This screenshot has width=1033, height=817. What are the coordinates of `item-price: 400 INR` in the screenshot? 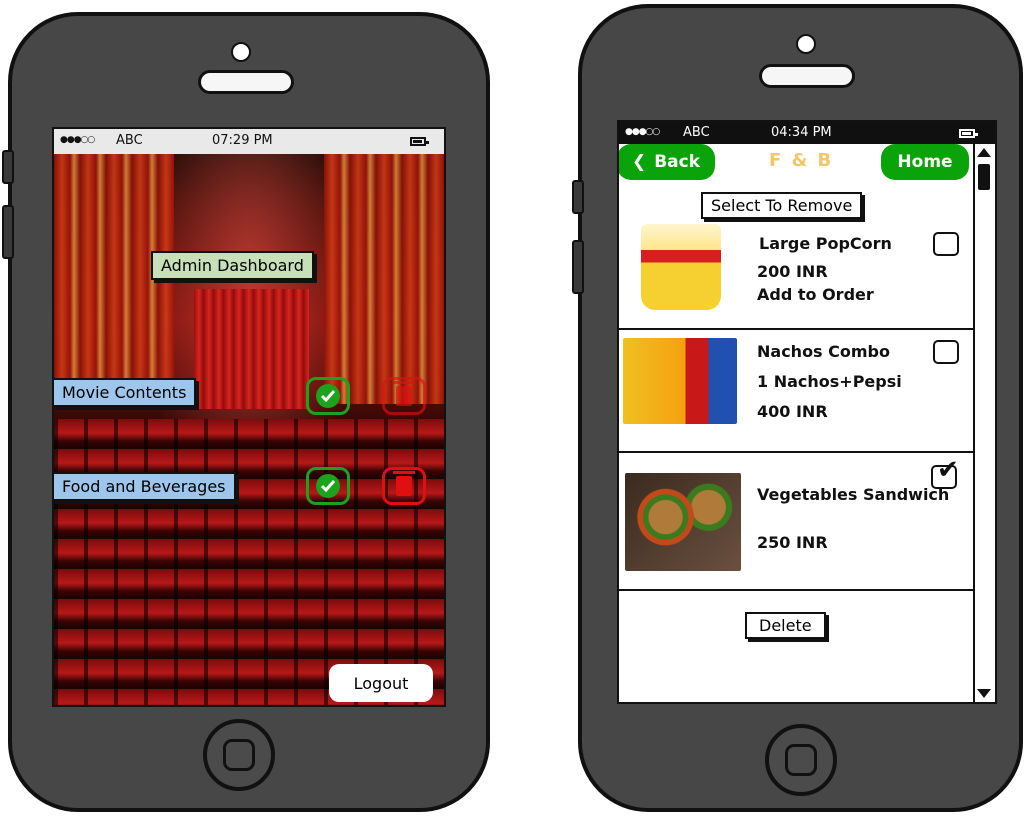 It's located at (792, 411).